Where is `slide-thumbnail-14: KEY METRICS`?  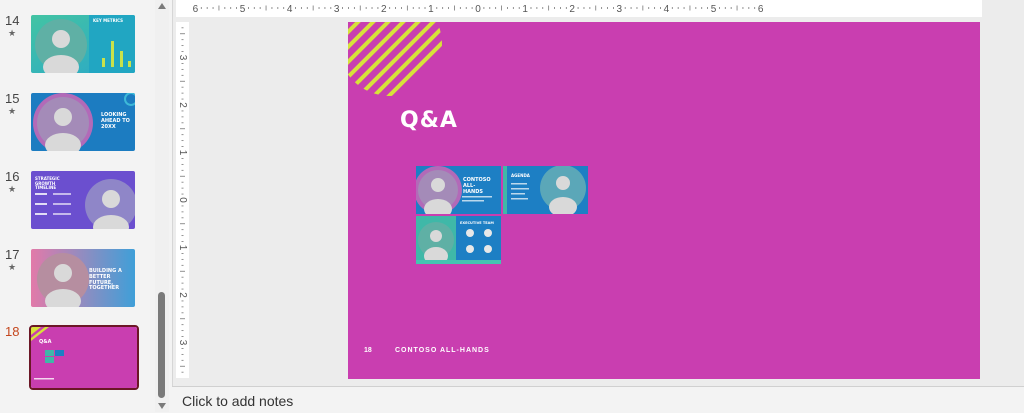 slide-thumbnail-14: KEY METRICS is located at coordinates (83, 44).